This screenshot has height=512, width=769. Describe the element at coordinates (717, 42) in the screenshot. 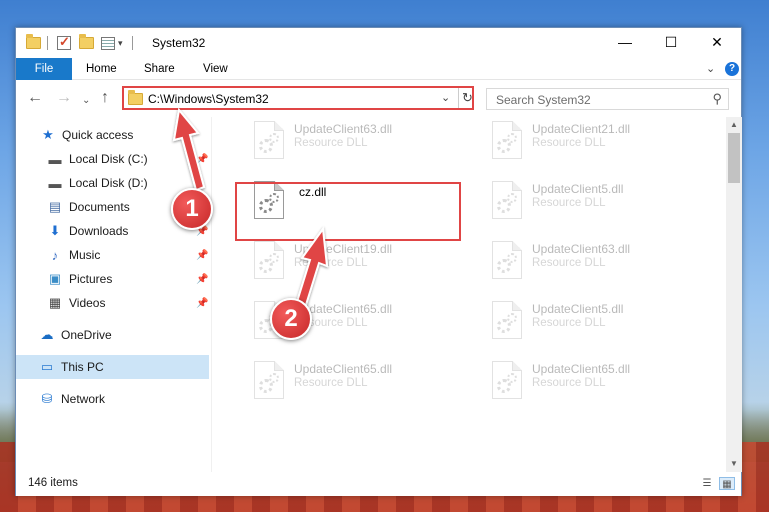

I see `close-button: ✕` at that location.